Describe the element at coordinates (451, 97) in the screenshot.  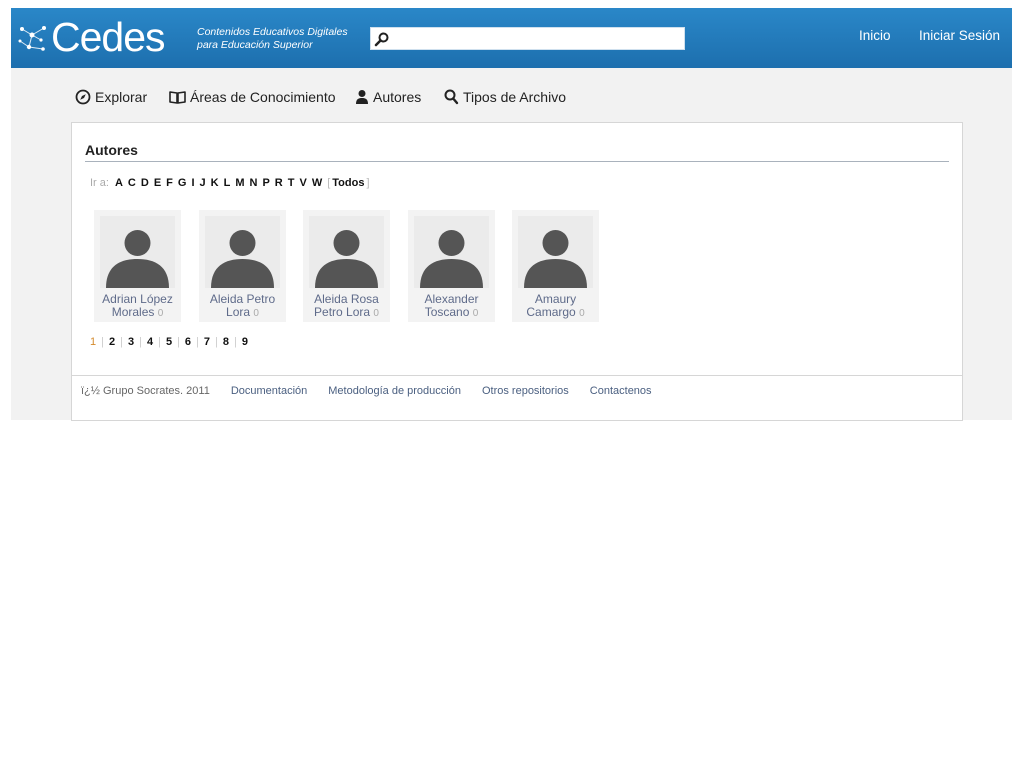
I see `search-icon` at that location.